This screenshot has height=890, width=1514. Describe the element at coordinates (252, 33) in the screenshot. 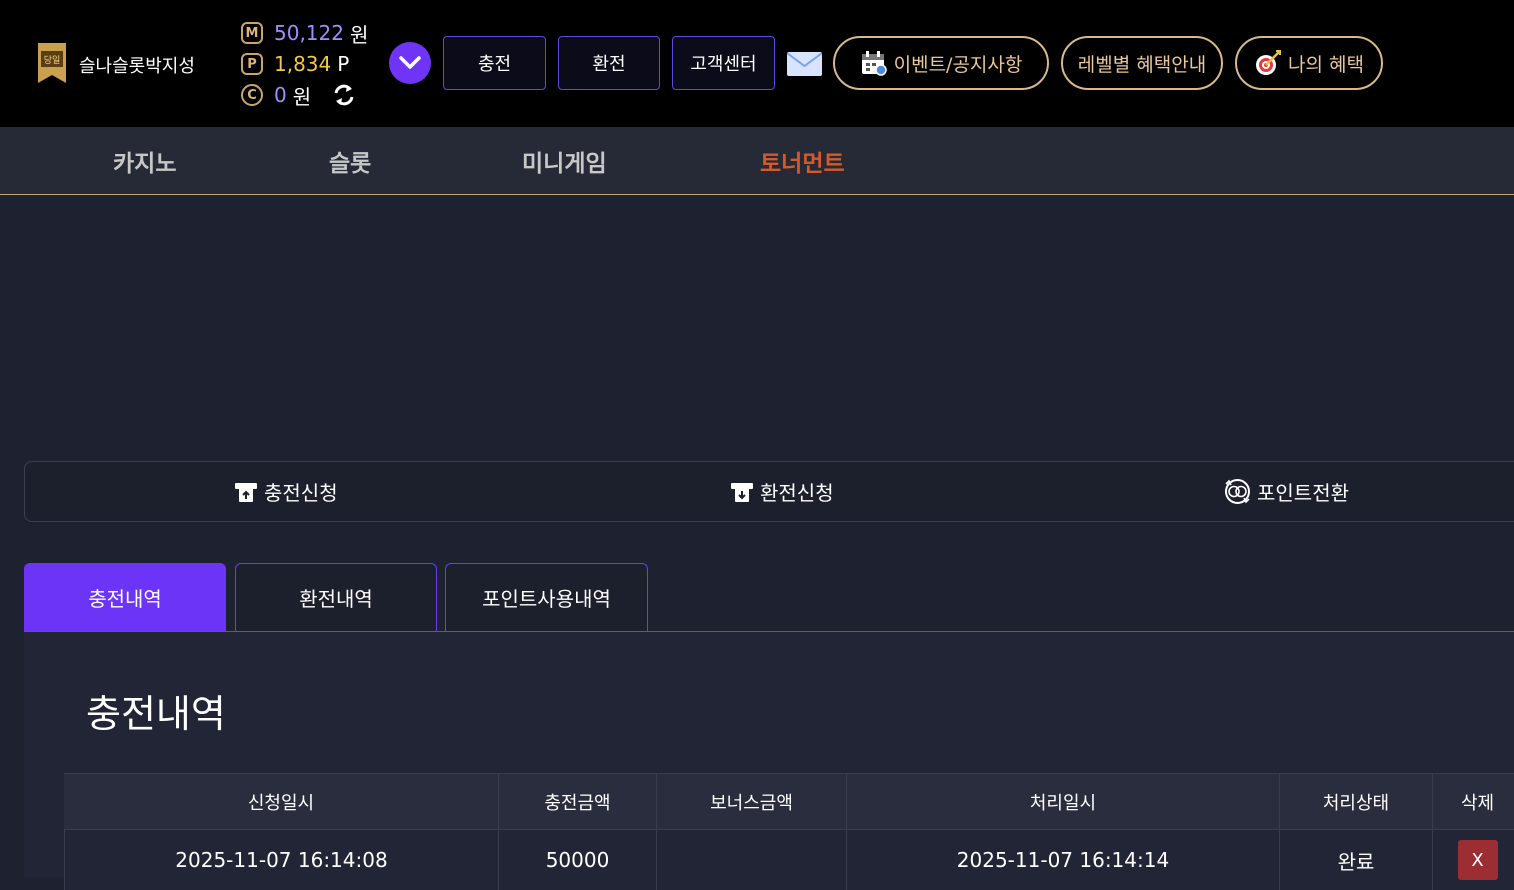

I see `money-icon: M` at that location.